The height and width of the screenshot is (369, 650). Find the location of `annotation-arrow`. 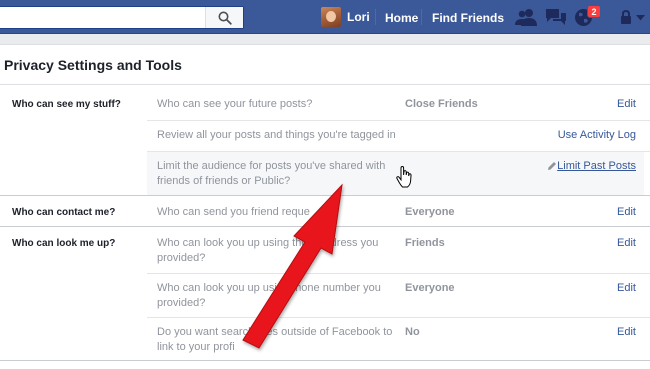

annotation-arrow is located at coordinates (292, 266).